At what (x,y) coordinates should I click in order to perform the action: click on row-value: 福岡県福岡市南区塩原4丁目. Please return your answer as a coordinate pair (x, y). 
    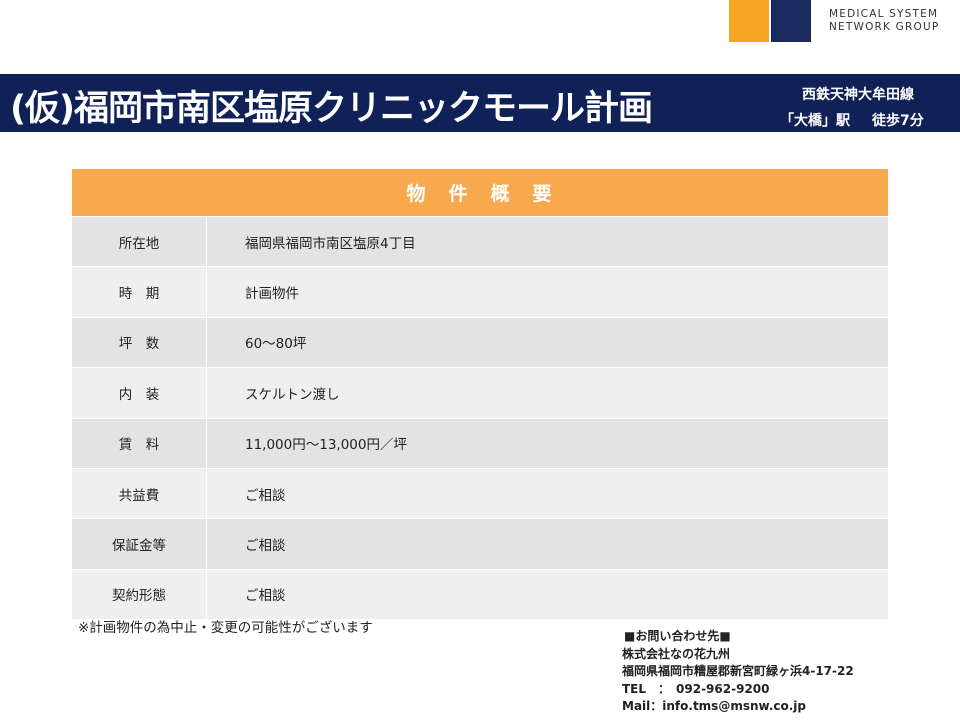
    Looking at the image, I should click on (330, 243).